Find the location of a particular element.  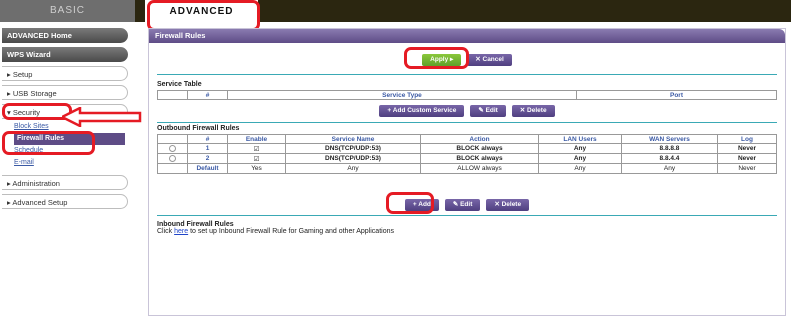

wan-servers: 8.8.4.4 is located at coordinates (669, 158).